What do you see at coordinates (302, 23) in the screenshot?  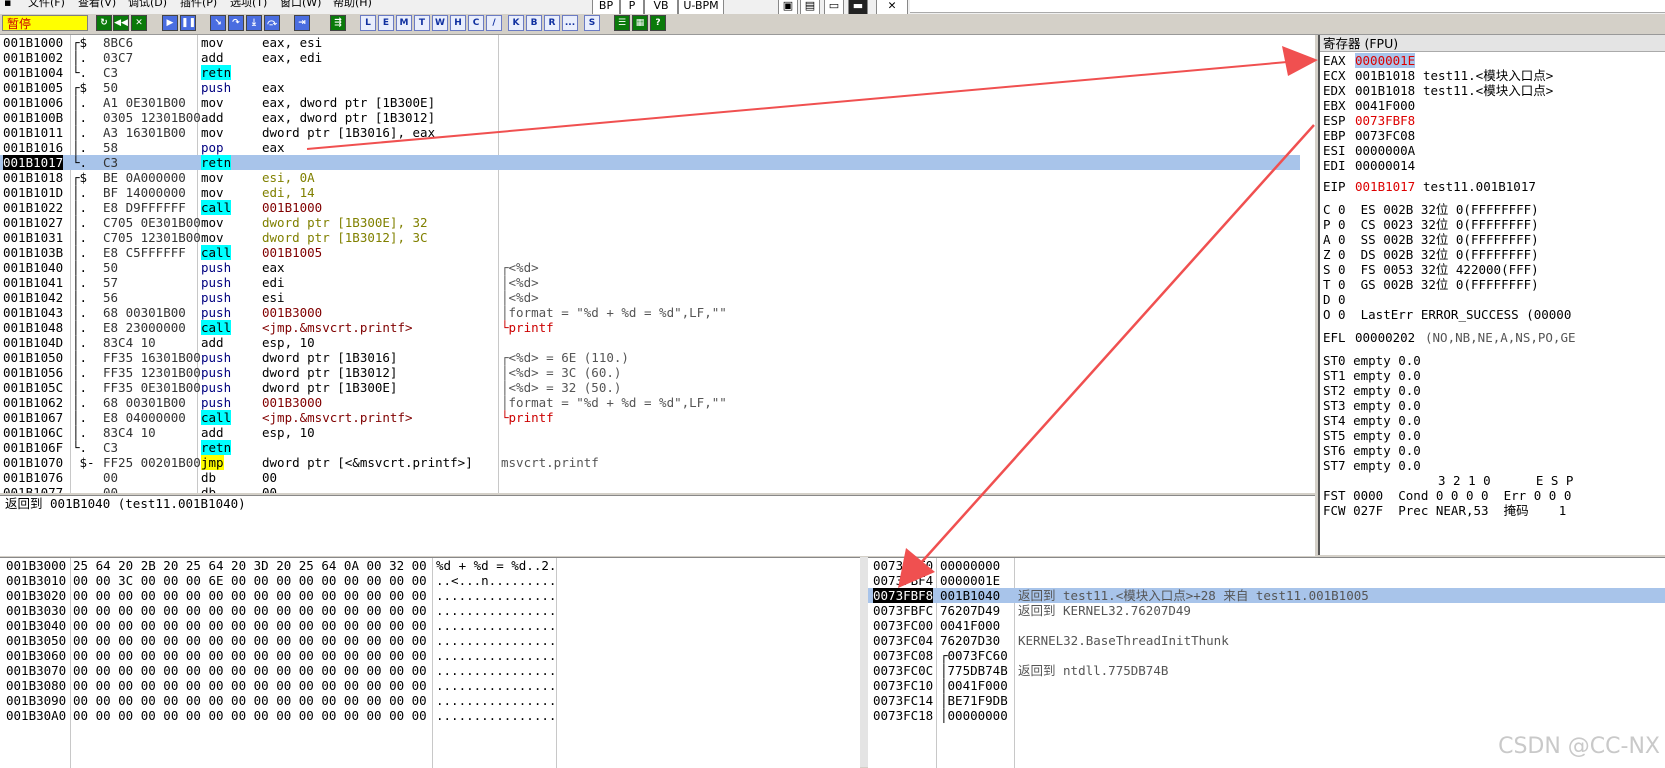 I see `execute-till-return-icon: ⇥` at bounding box center [302, 23].